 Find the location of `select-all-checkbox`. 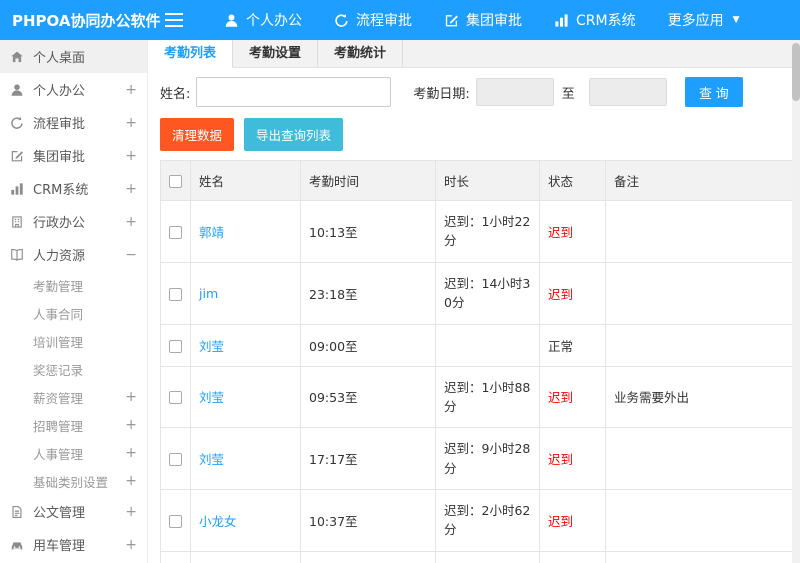

select-all-checkbox is located at coordinates (175, 181).